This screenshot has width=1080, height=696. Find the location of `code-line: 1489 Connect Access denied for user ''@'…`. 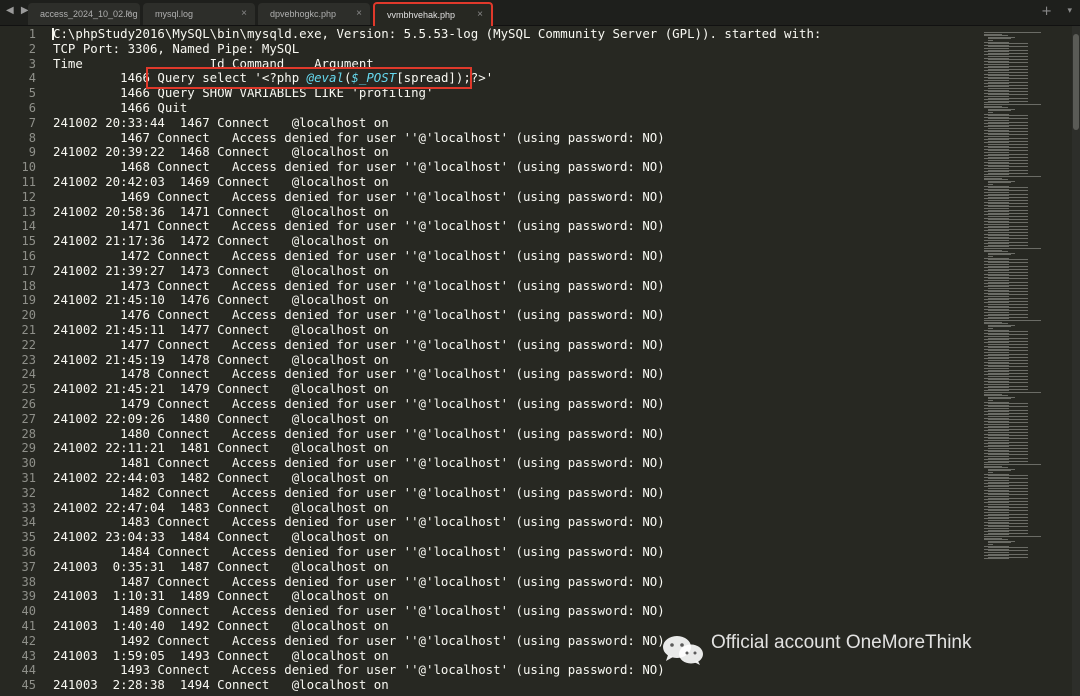

code-line: 1489 Connect Access denied for user ''@'… is located at coordinates (359, 611).